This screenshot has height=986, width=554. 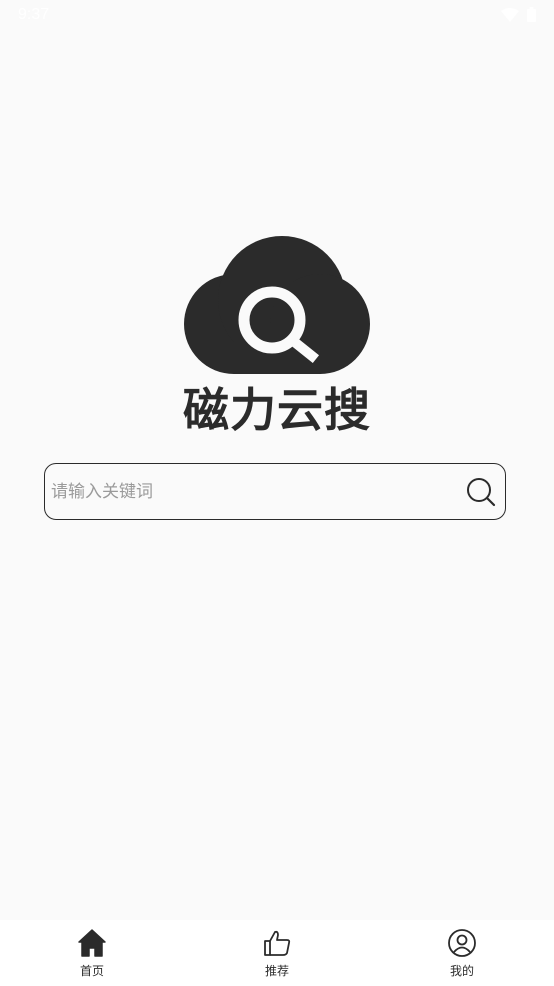 I want to click on tab-recommend: 推荐, so click(x=277, y=953).